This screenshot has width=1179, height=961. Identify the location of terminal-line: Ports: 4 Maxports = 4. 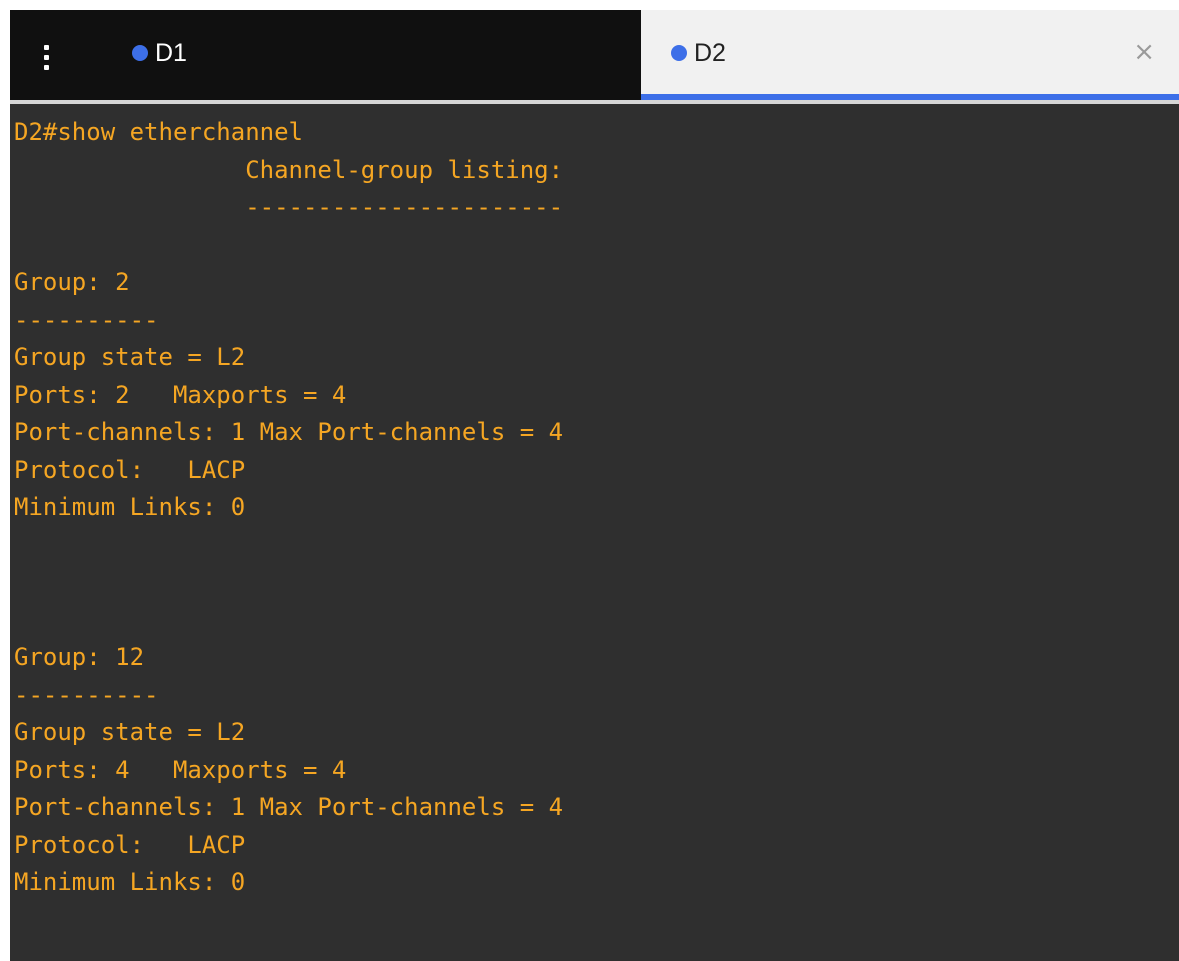
(180, 769).